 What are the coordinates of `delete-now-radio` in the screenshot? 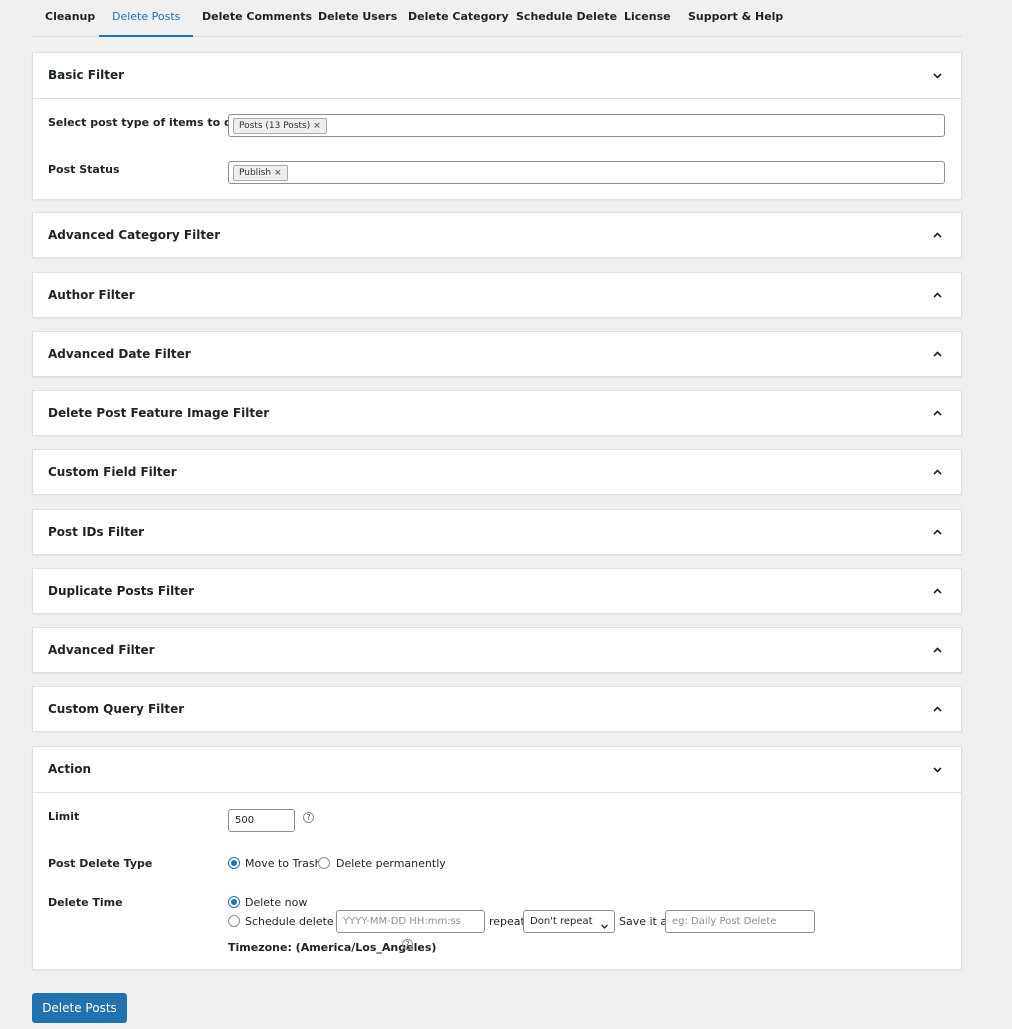 It's located at (234, 902).